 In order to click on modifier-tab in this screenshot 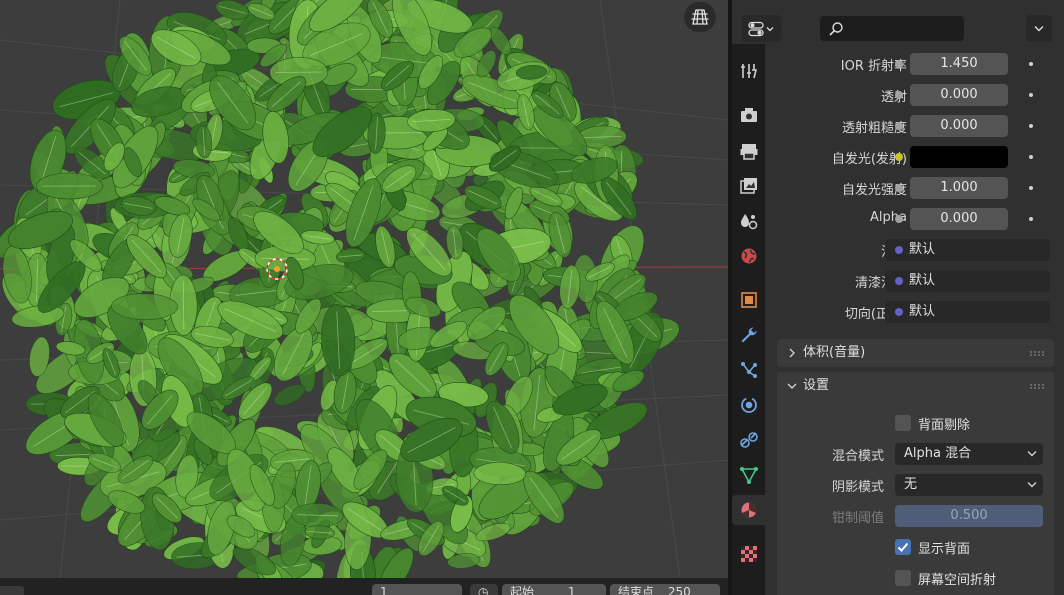, I will do `click(748, 335)`.